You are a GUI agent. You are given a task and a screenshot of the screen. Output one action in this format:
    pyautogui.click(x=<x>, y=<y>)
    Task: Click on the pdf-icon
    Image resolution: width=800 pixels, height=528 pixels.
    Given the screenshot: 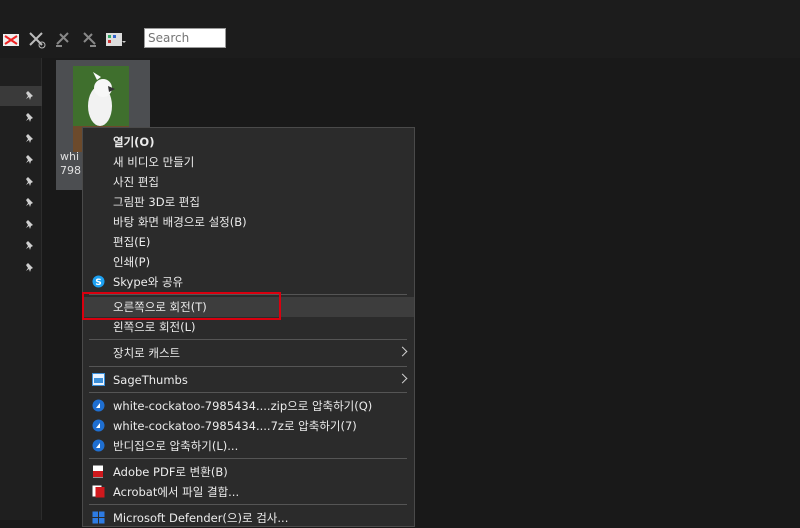 What is the action you would take?
    pyautogui.click(x=98, y=471)
    